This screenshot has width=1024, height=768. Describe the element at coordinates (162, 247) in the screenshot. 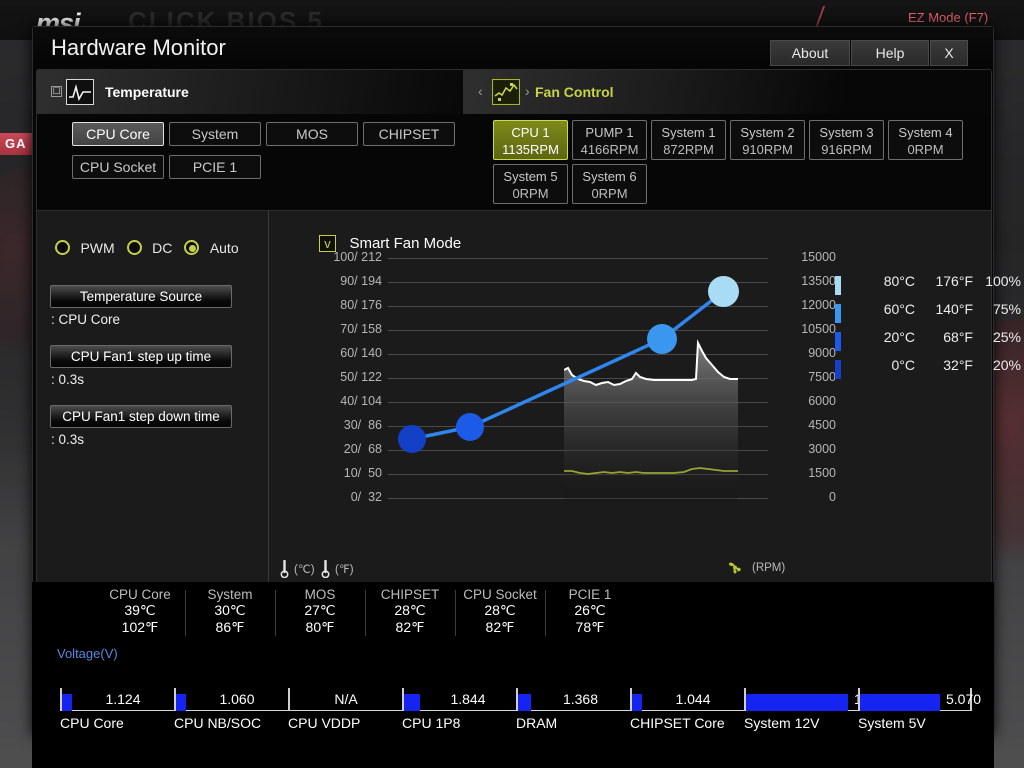

I see `radio-label-dc: DC` at that location.